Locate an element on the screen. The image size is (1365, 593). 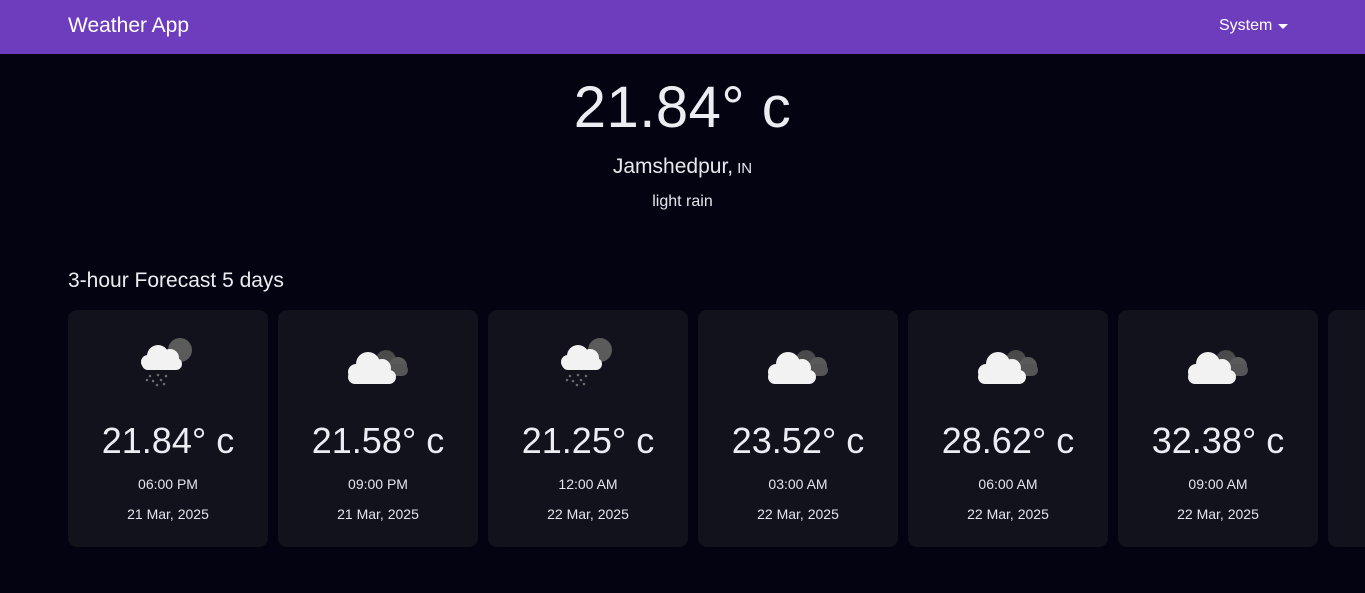
forecast-temperature: 21.58° c is located at coordinates (378, 440).